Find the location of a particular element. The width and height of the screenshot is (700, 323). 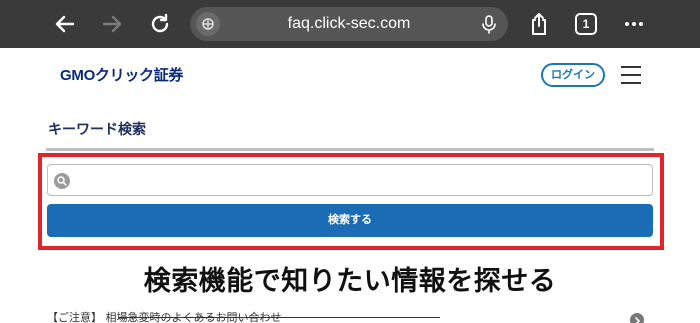

search-field is located at coordinates (350, 180).